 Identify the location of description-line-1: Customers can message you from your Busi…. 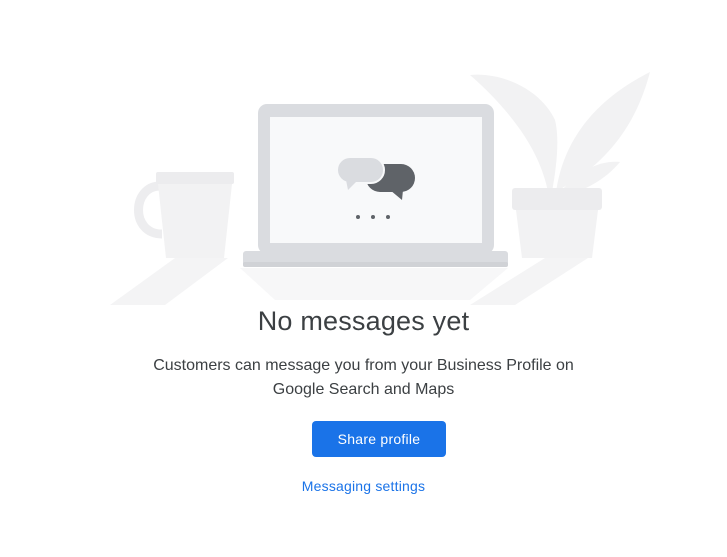
(363, 365).